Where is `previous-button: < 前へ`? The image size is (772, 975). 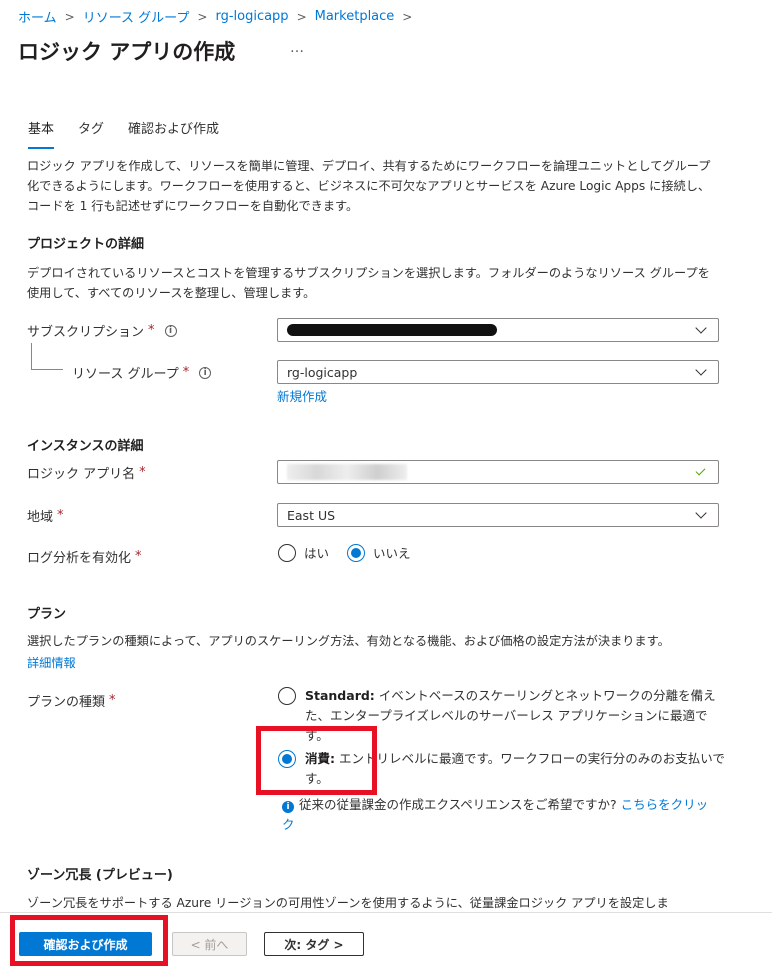 previous-button: < 前へ is located at coordinates (209, 944).